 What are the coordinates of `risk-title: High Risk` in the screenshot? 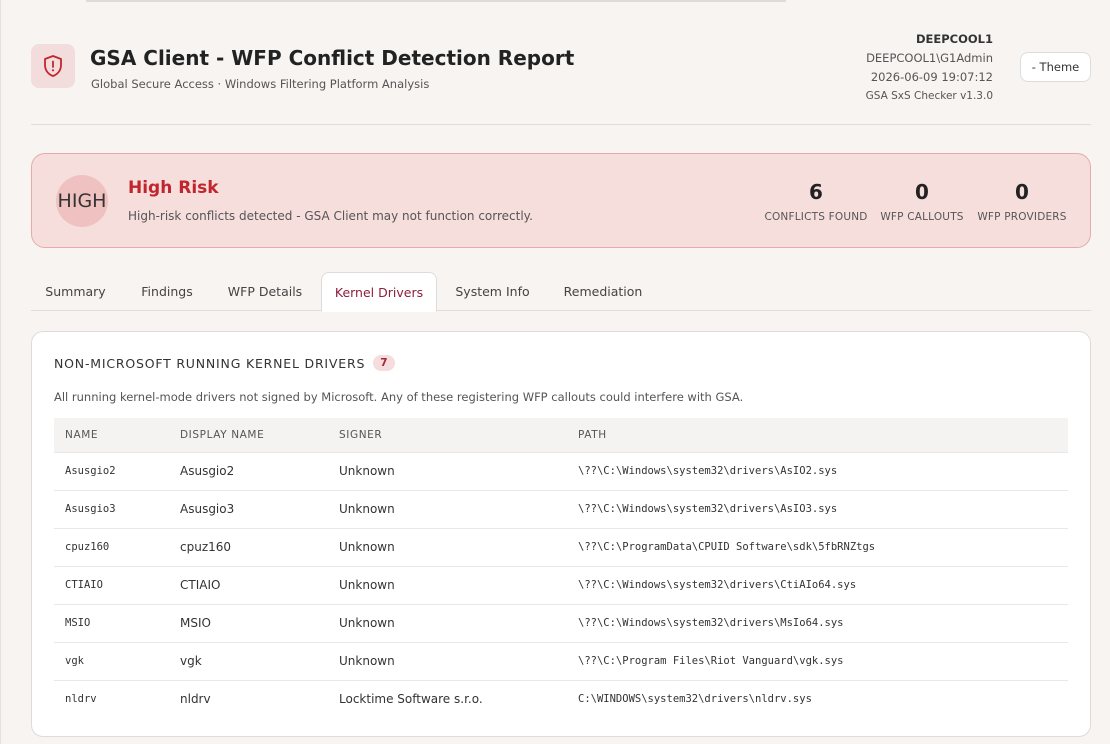 It's located at (173, 188).